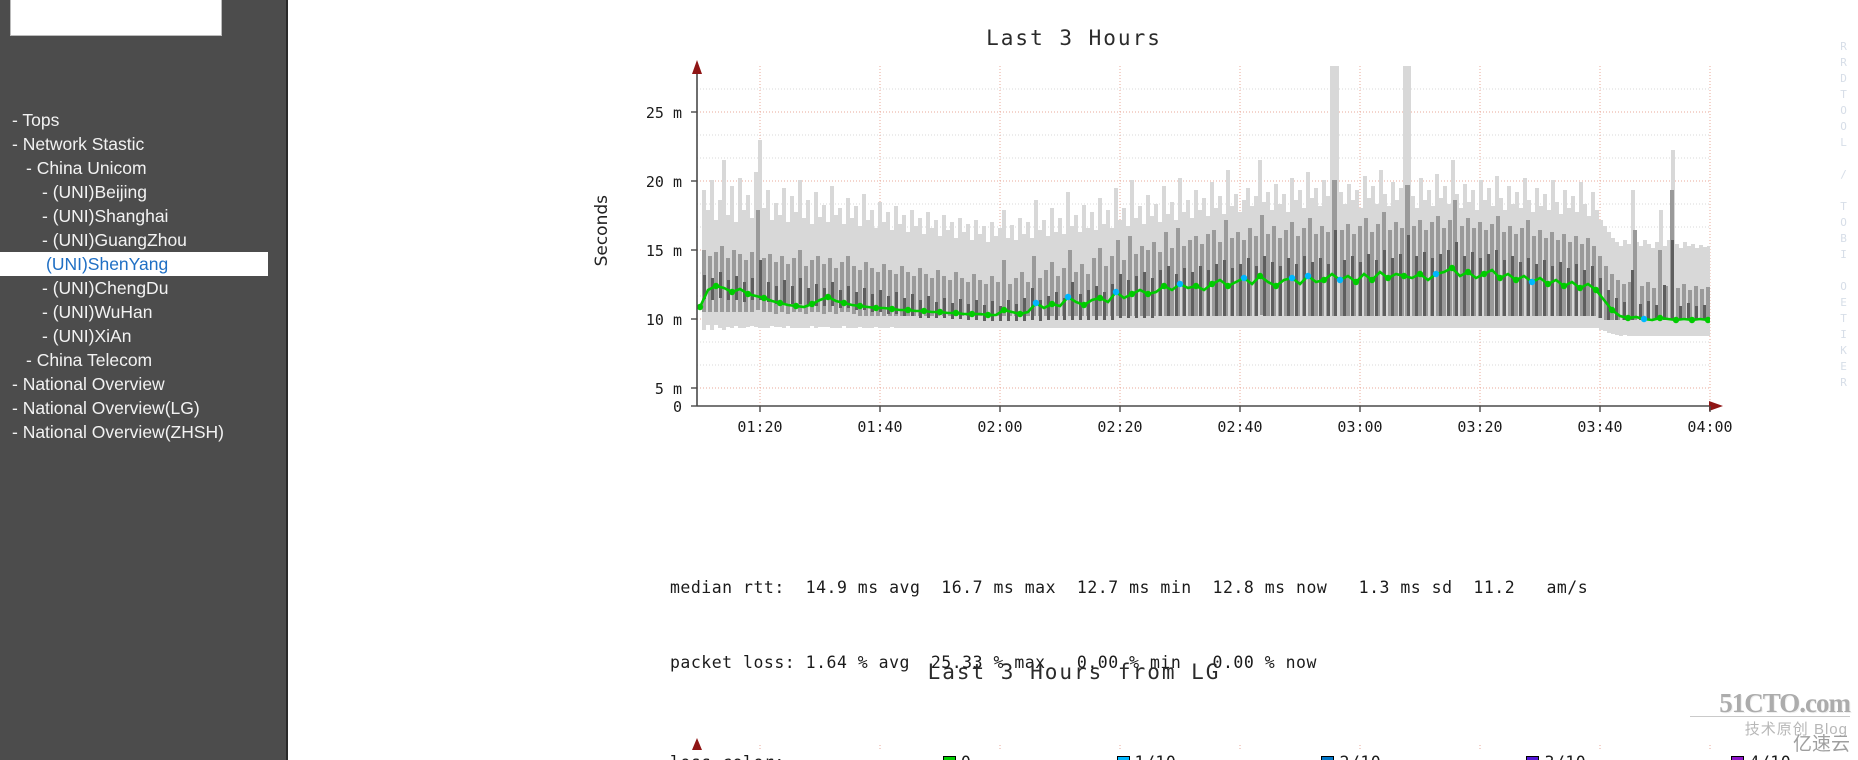 The image size is (1858, 760). I want to click on watermark-divider, so click(1770, 716).